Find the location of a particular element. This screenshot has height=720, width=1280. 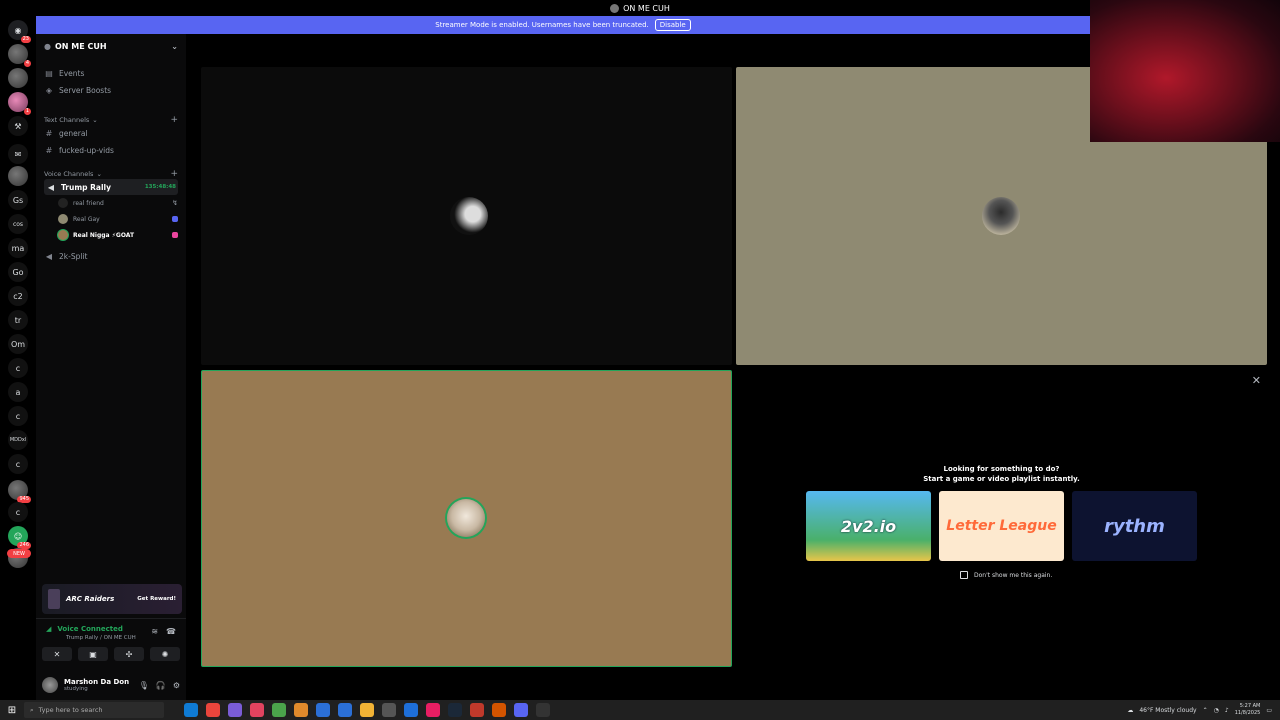

chrome-icon is located at coordinates (213, 710).